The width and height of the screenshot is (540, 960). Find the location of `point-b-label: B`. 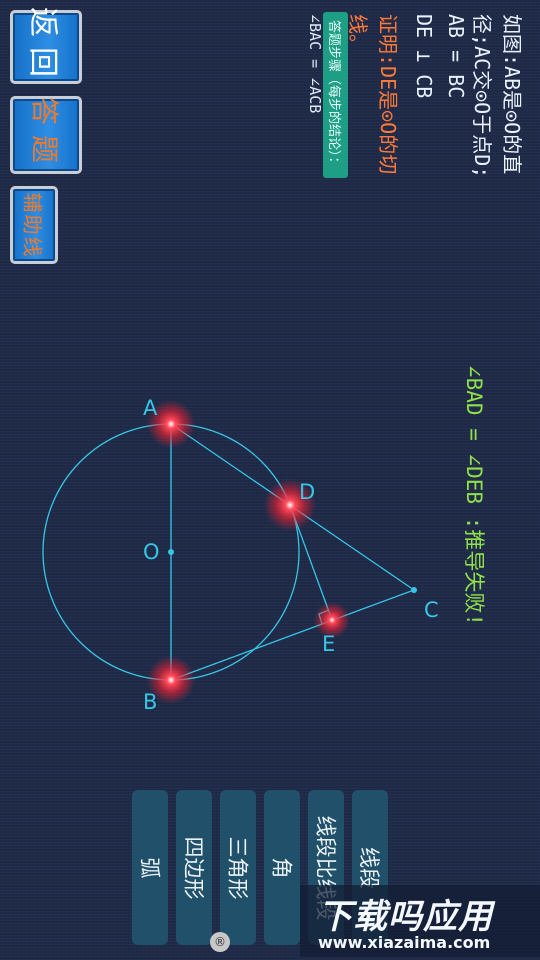

point-b-label: B is located at coordinates (150, 702).